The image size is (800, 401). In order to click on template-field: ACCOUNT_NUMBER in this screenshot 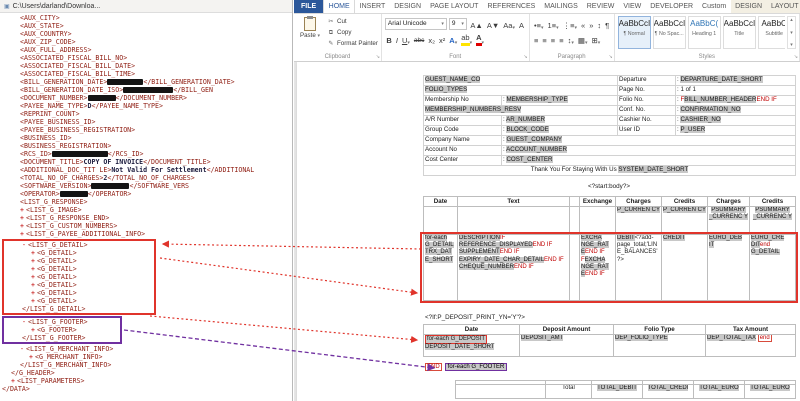, I will do `click(536, 149)`.